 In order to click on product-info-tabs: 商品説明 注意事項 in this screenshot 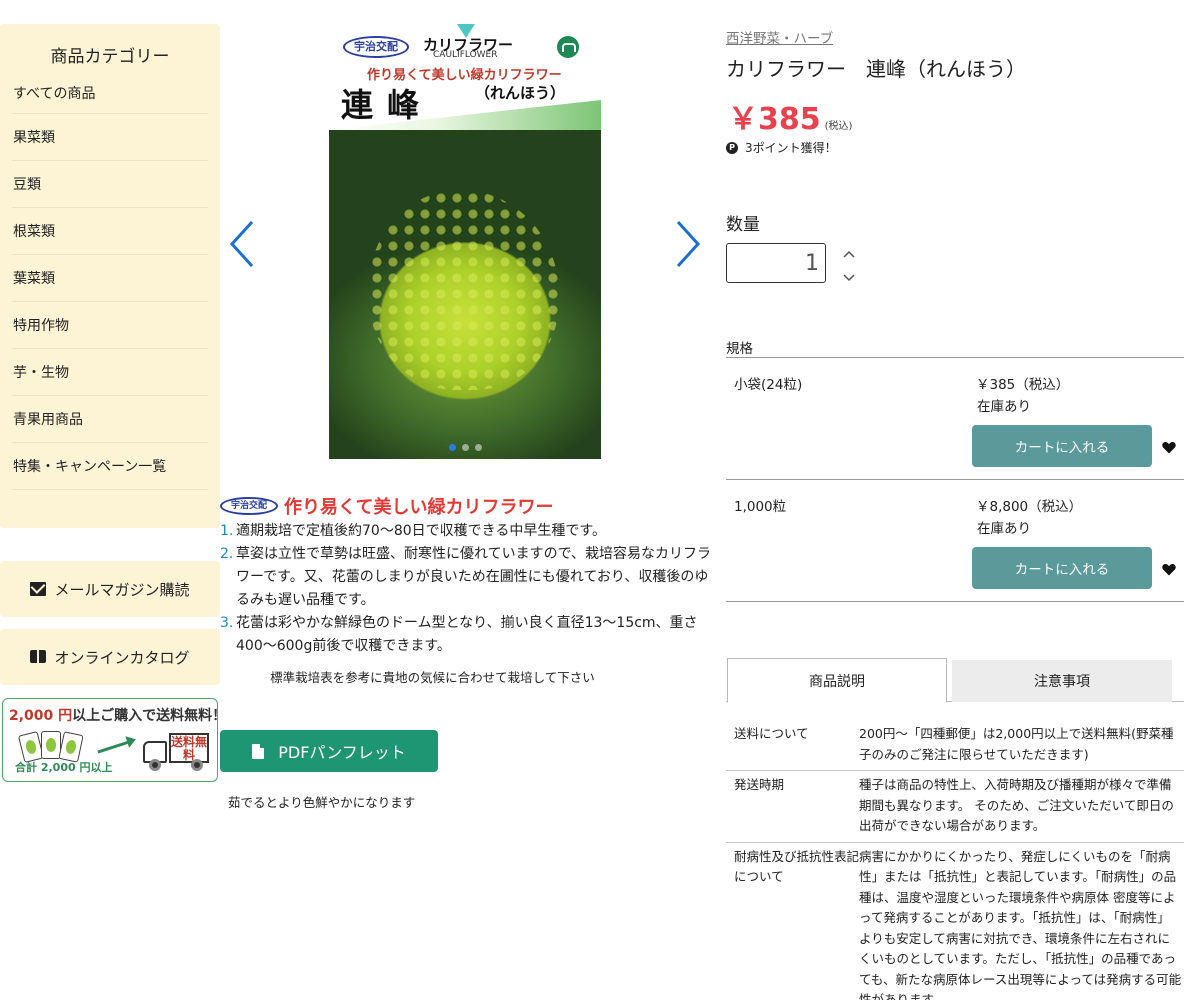, I will do `click(955, 680)`.